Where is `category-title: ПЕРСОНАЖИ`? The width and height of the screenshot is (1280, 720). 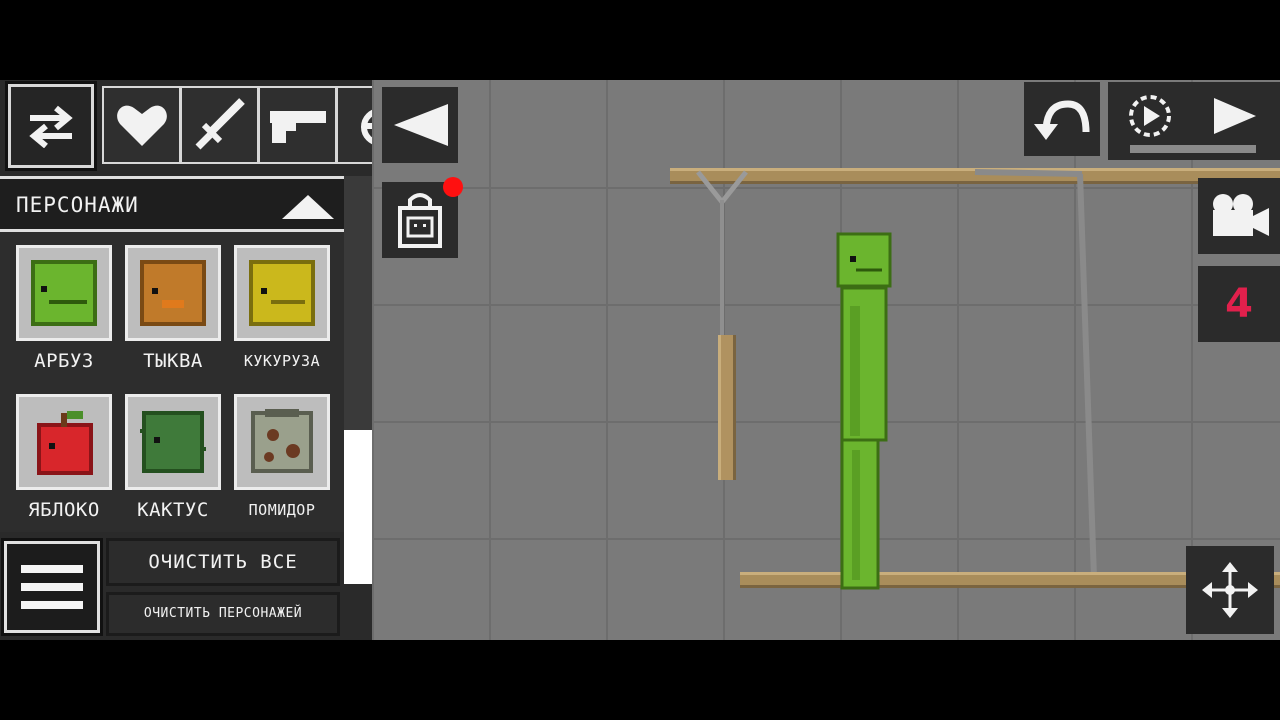
category-title: ПЕРСОНАЖИ is located at coordinates (77, 205).